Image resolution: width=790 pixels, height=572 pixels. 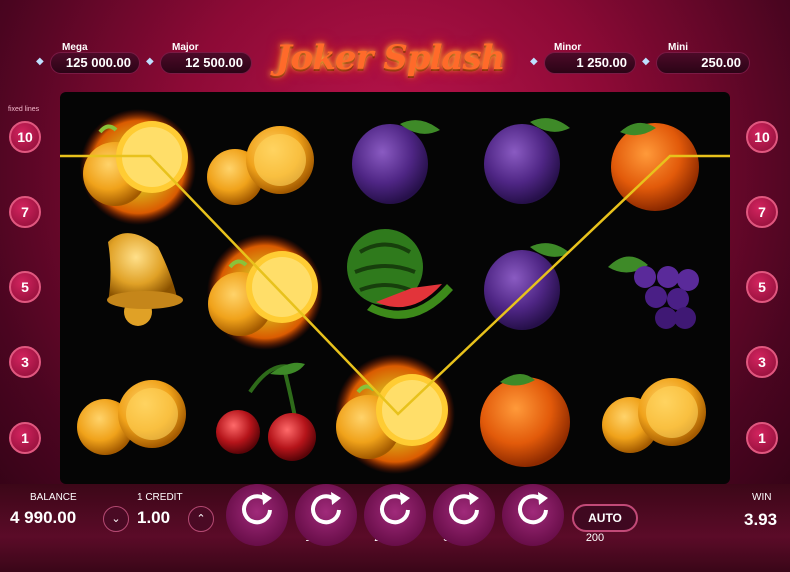 What do you see at coordinates (595, 538) in the screenshot?
I see `spin-value: 200` at bounding box center [595, 538].